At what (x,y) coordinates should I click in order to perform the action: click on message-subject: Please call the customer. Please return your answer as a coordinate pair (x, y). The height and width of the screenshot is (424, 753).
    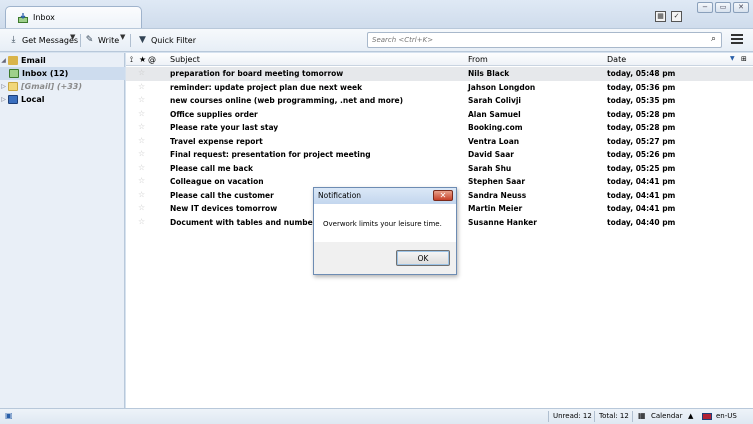
    Looking at the image, I should click on (222, 195).